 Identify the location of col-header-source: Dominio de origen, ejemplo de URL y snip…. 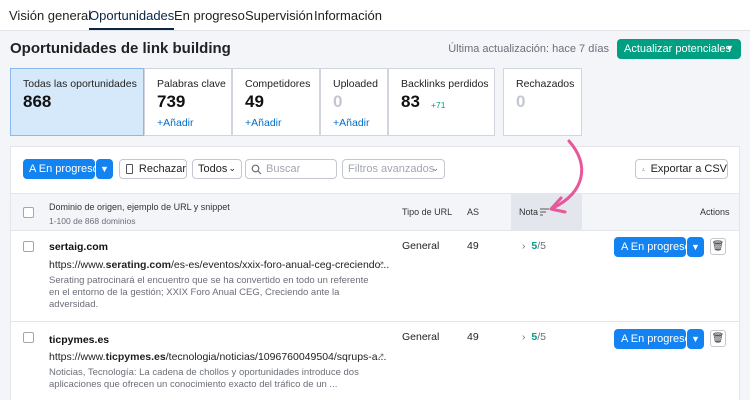
(139, 207).